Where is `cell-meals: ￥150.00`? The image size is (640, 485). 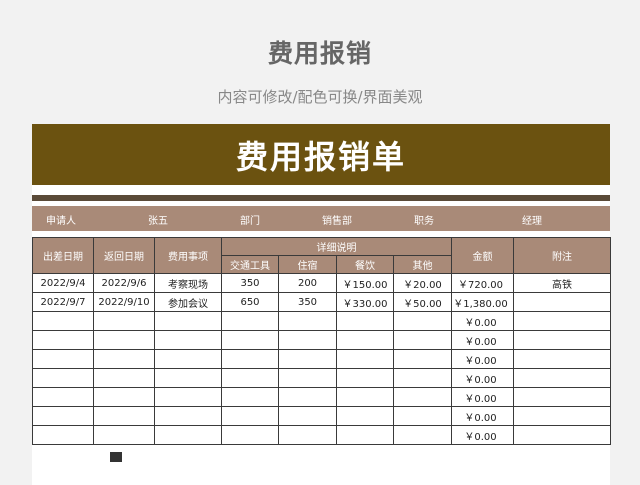
cell-meals: ￥150.00 is located at coordinates (365, 283).